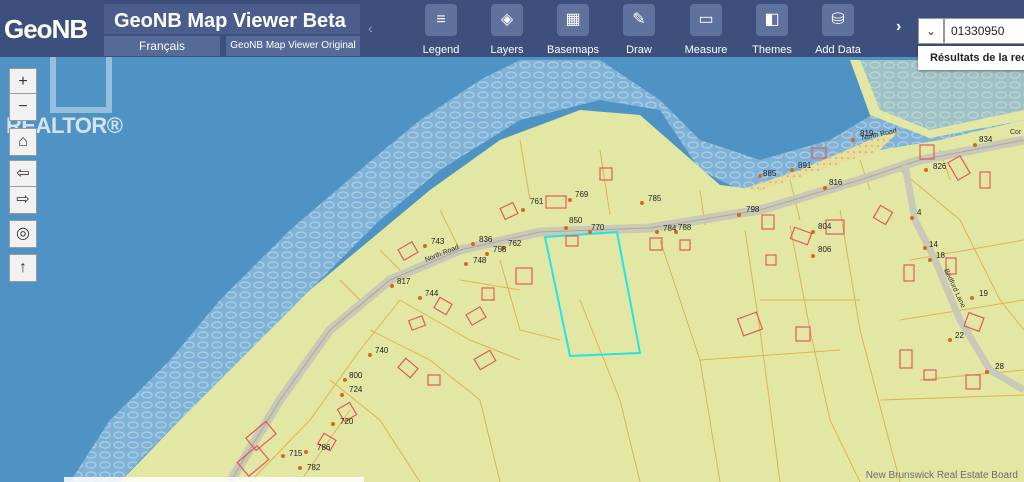 Image resolution: width=1024 pixels, height=482 pixels. Describe the element at coordinates (23, 82) in the screenshot. I see `zoom-in-button: +` at that location.